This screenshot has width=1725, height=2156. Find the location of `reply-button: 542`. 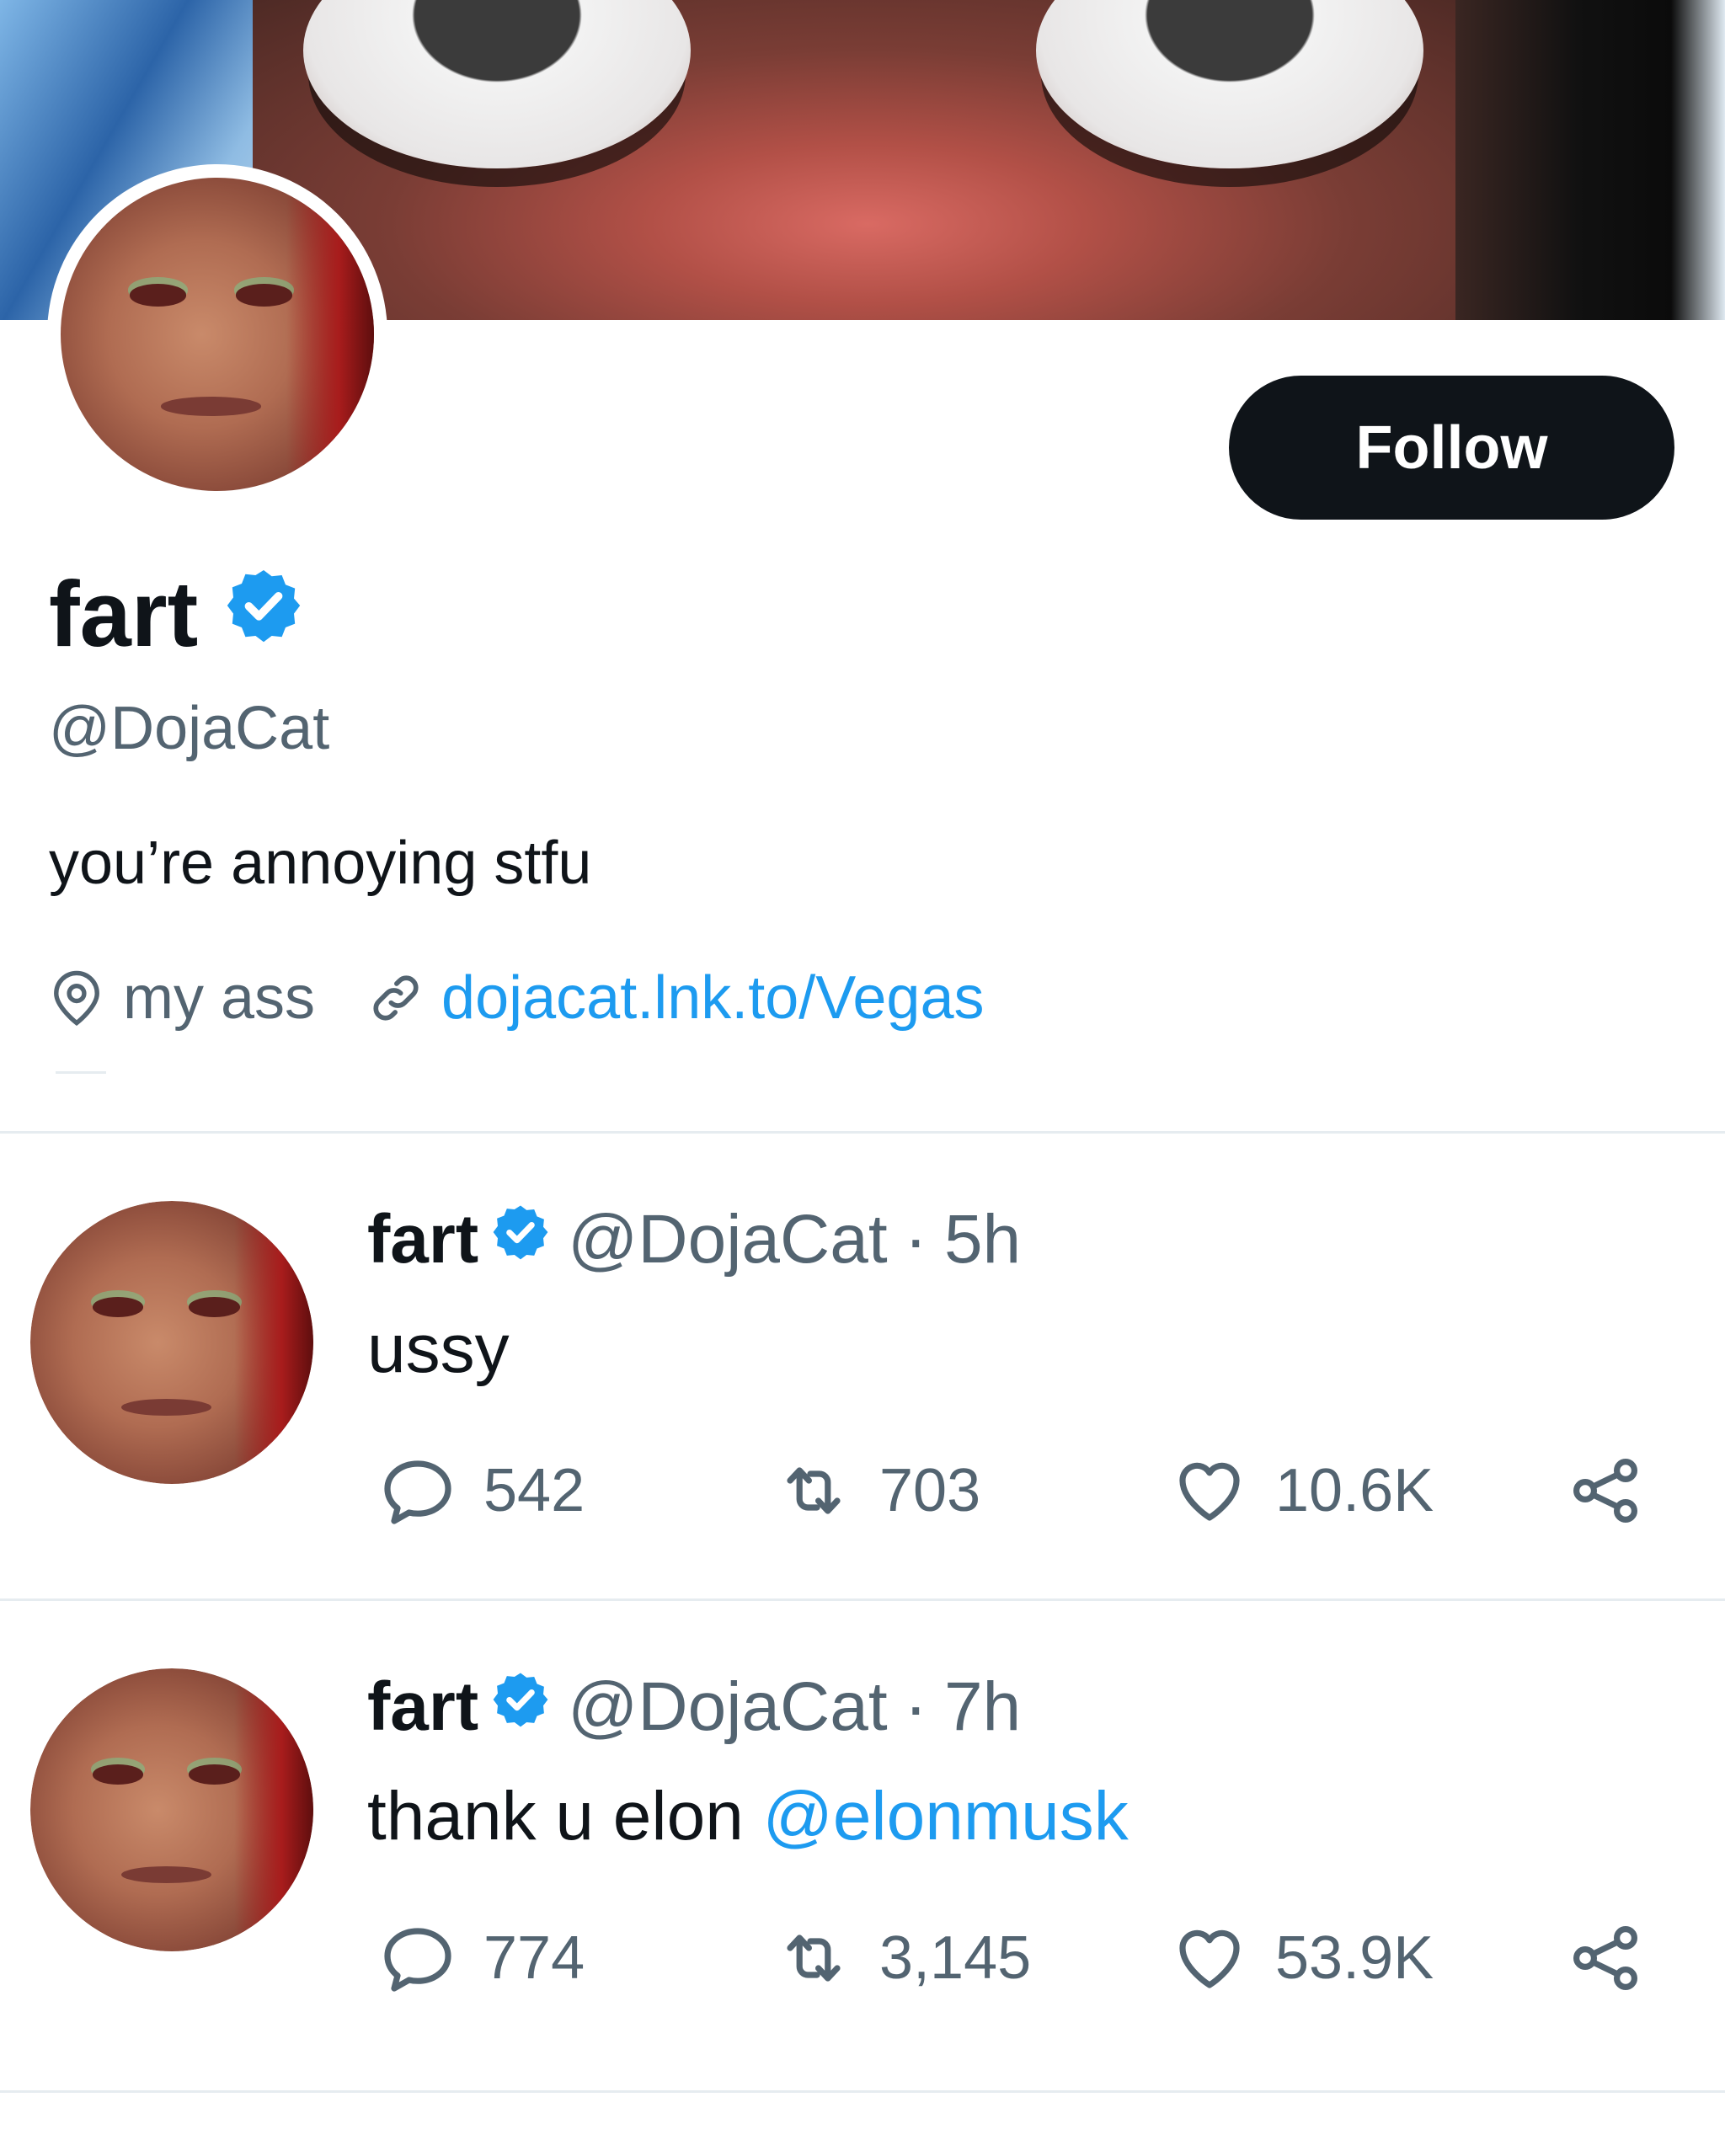

reply-button: 542 is located at coordinates (575, 1490).